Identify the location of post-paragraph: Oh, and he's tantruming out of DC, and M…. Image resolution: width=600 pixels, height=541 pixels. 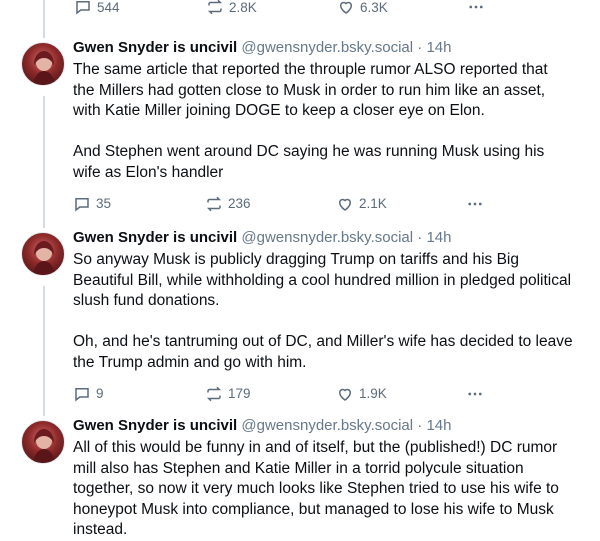
(325, 352).